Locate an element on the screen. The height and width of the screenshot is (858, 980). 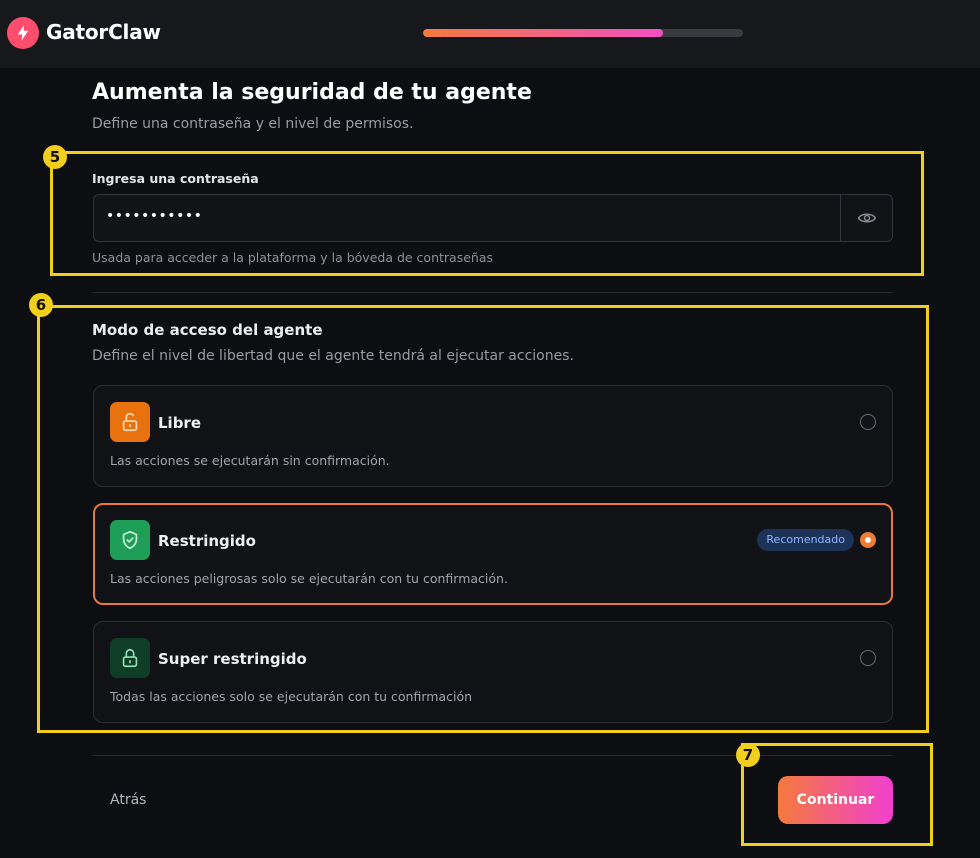
unlock-icon is located at coordinates (130, 422).